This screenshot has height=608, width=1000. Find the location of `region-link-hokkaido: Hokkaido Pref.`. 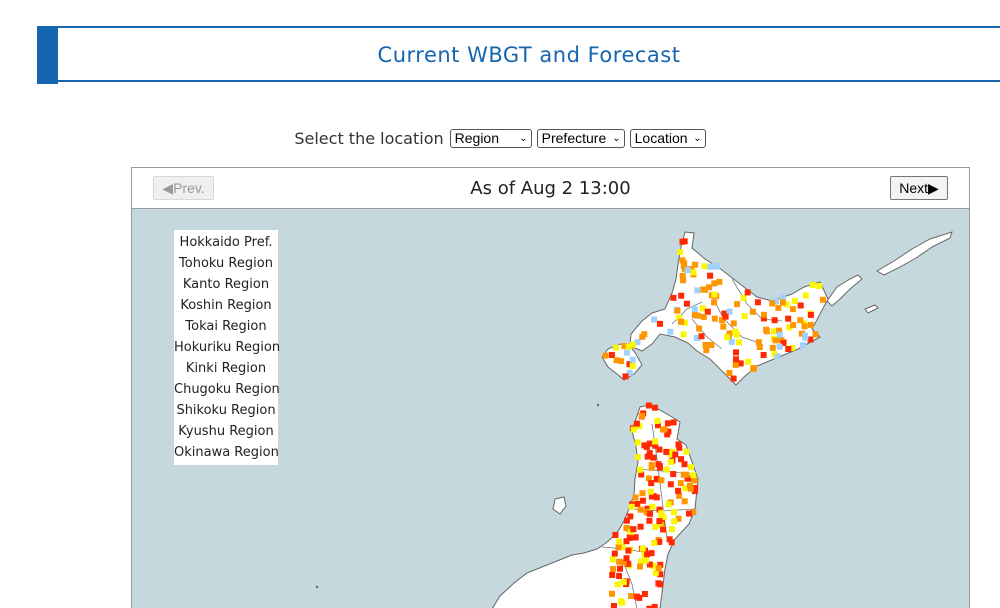

region-link-hokkaido: Hokkaido Pref. is located at coordinates (226, 242).